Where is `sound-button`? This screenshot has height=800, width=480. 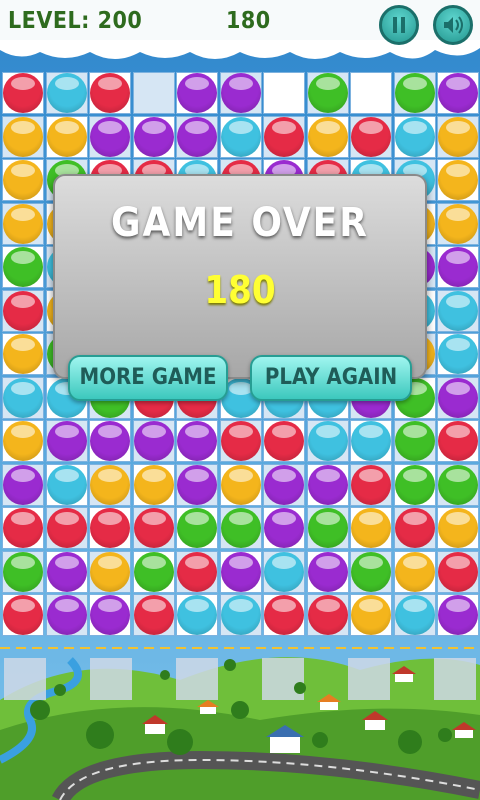
sound-button is located at coordinates (453, 25).